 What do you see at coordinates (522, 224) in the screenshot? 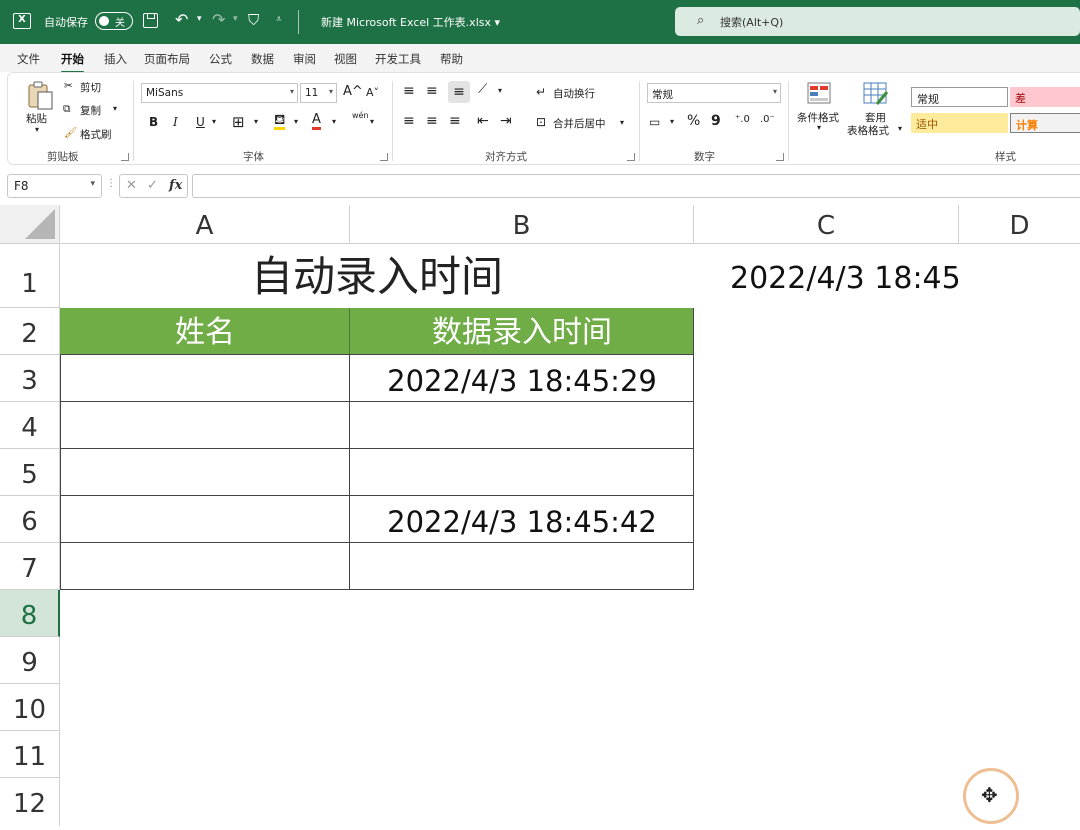
I see `column-header-b: B` at bounding box center [522, 224].